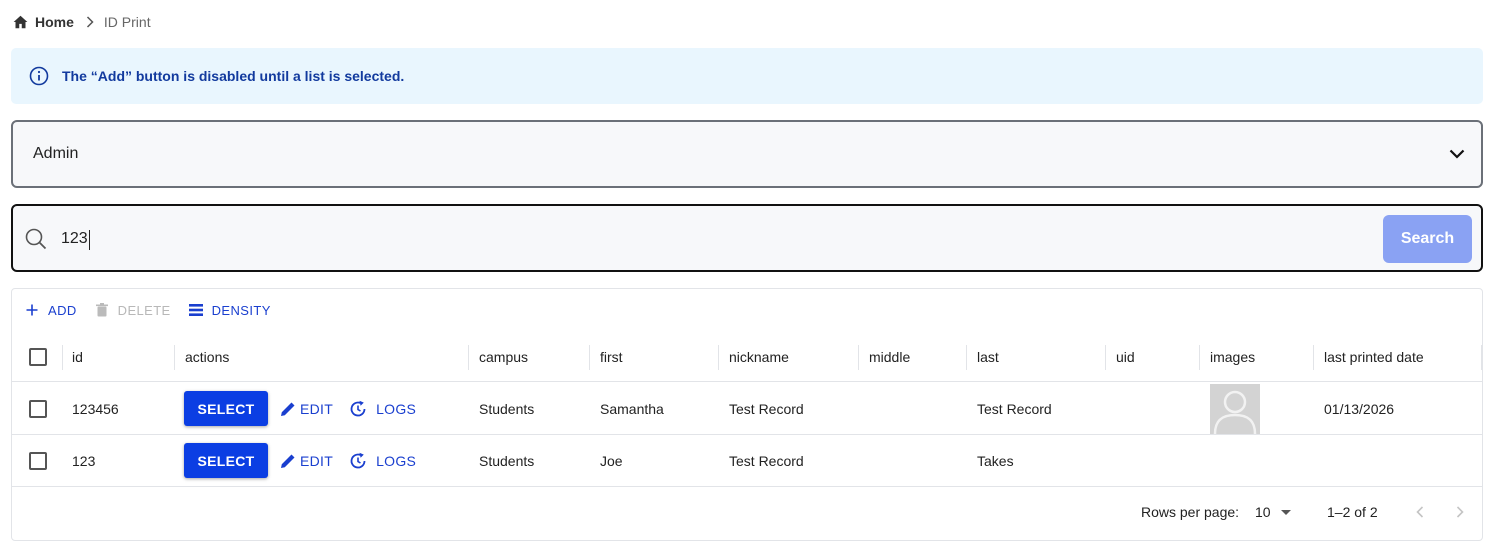  I want to click on cell-last: Takes, so click(995, 460).